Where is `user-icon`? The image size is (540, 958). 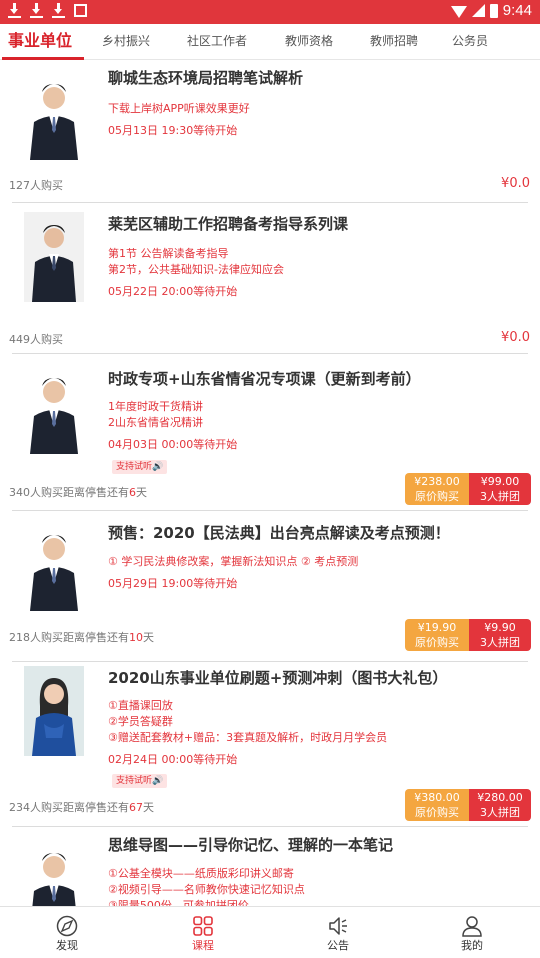
user-icon is located at coordinates (472, 926).